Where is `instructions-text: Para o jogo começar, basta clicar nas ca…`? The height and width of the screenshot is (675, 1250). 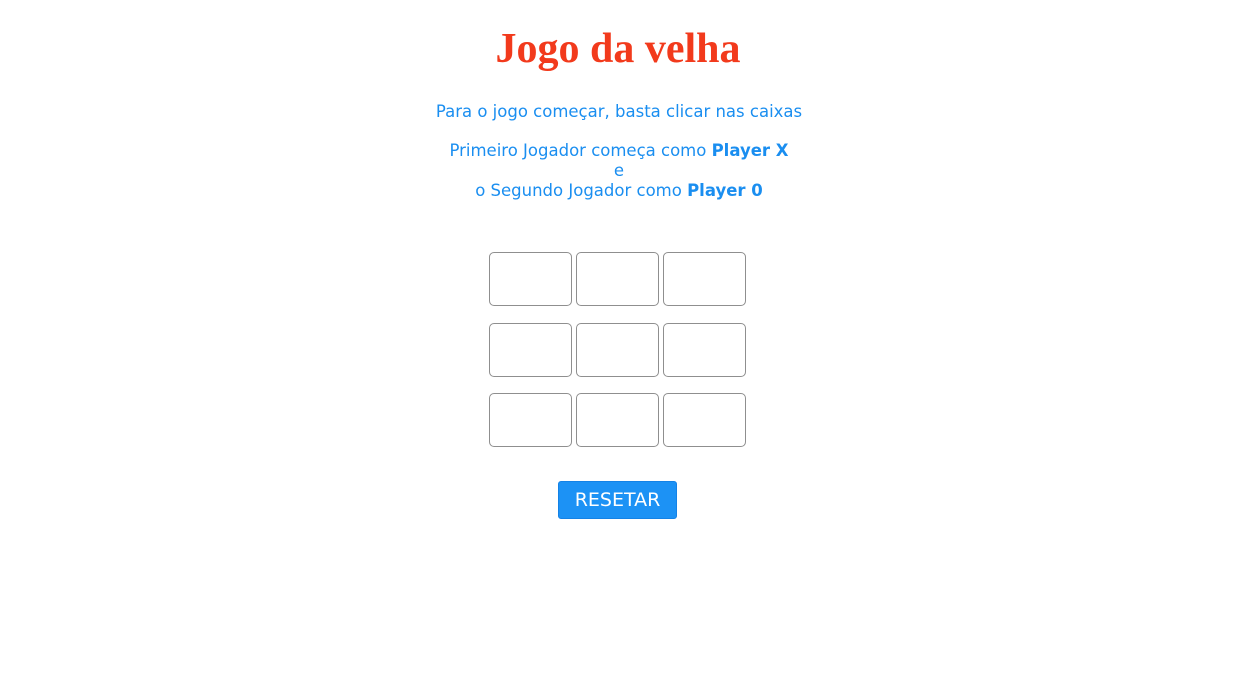
instructions-text: Para o jogo começar, basta clicar nas ca… is located at coordinates (619, 111).